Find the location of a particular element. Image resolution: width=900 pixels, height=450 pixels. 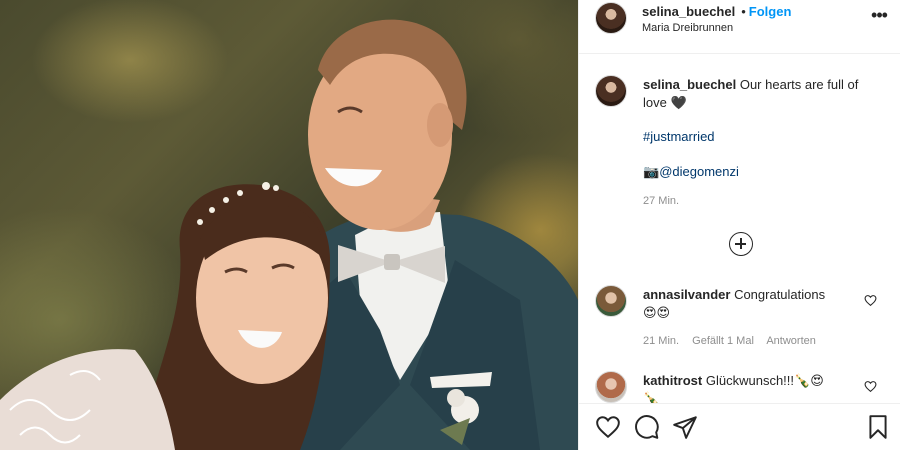

follow-button: Folgen is located at coordinates (770, 11).